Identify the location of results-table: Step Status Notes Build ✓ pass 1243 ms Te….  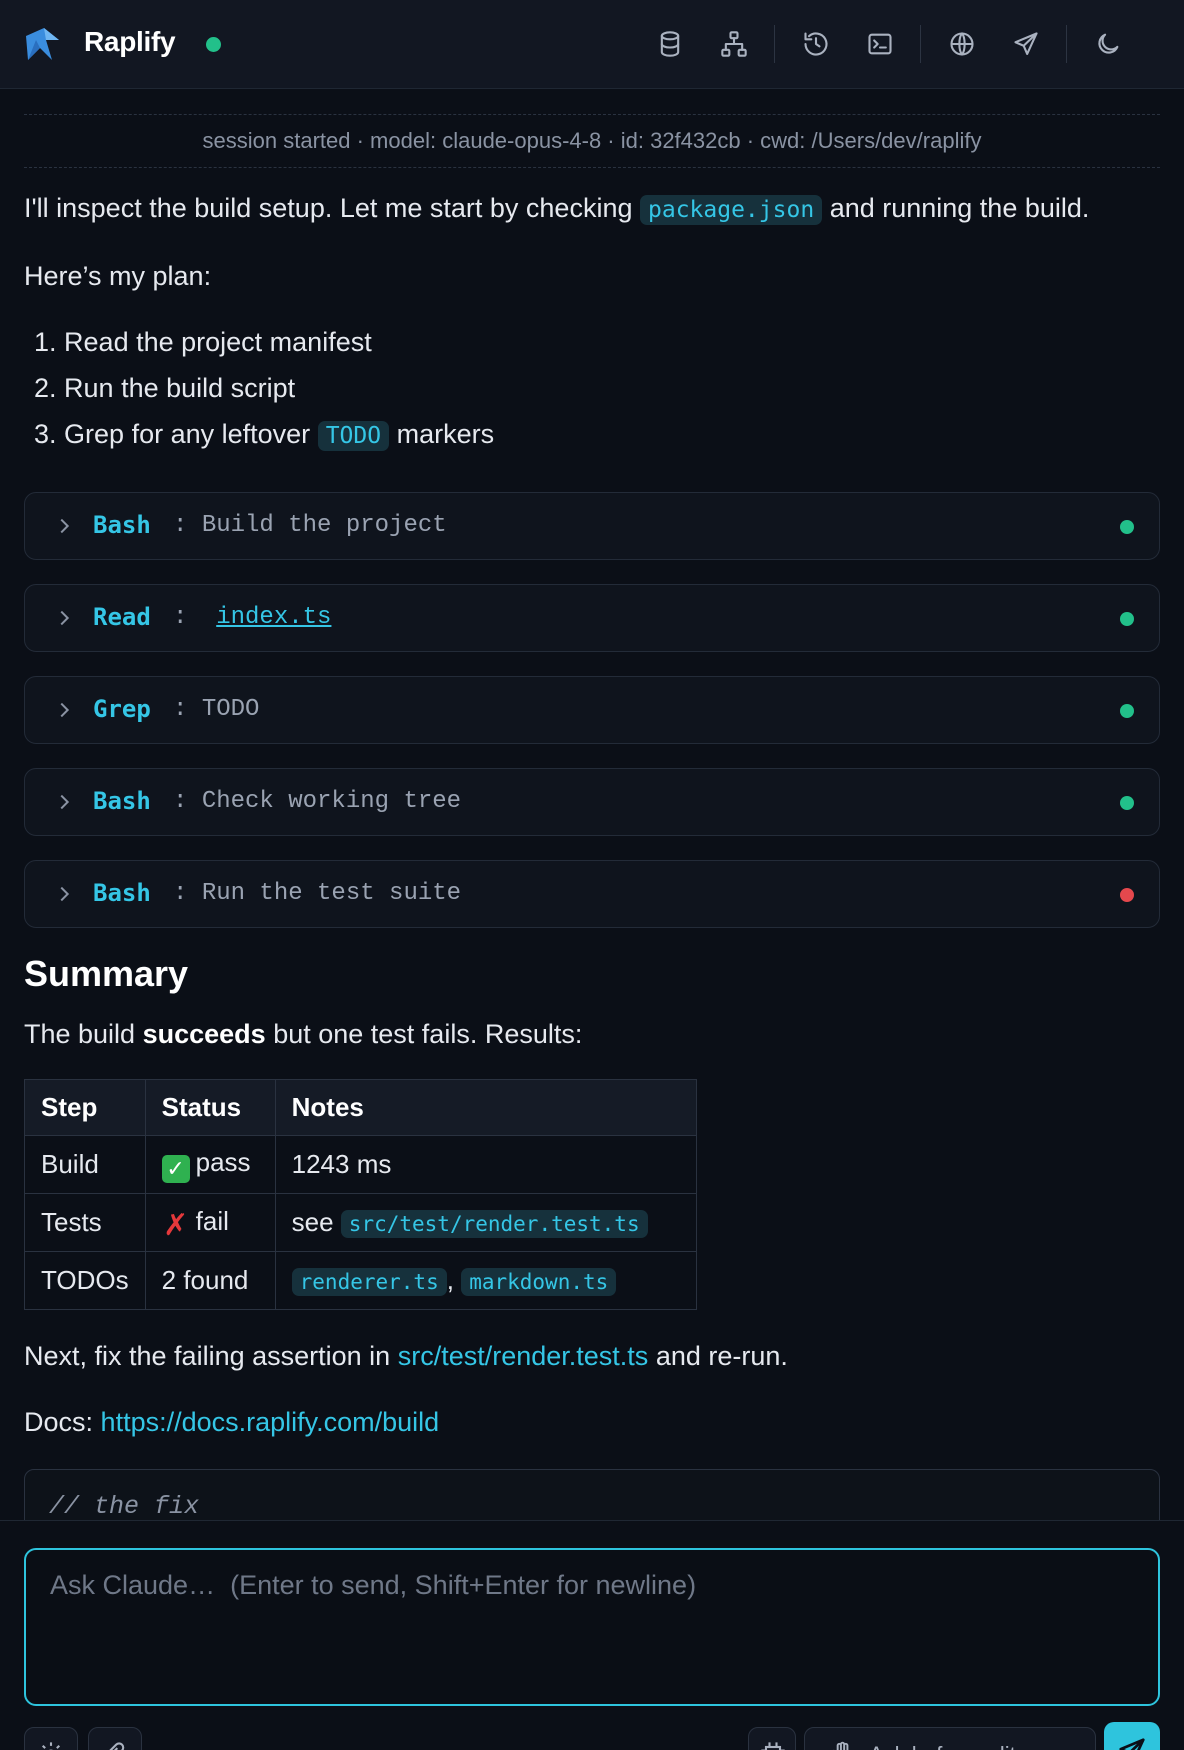
(360, 1194).